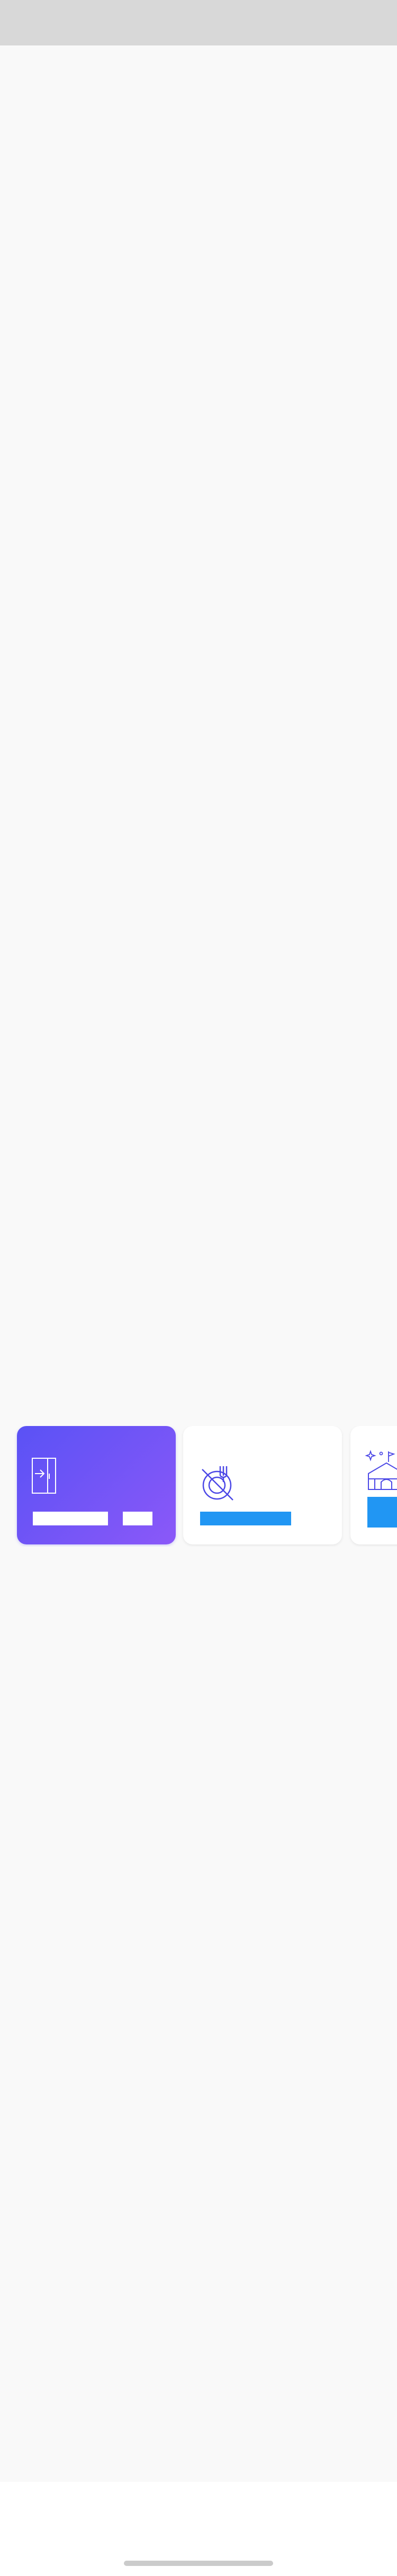 Image resolution: width=397 pixels, height=2576 pixels. What do you see at coordinates (198, 2563) in the screenshot?
I see `home-indicator` at bounding box center [198, 2563].